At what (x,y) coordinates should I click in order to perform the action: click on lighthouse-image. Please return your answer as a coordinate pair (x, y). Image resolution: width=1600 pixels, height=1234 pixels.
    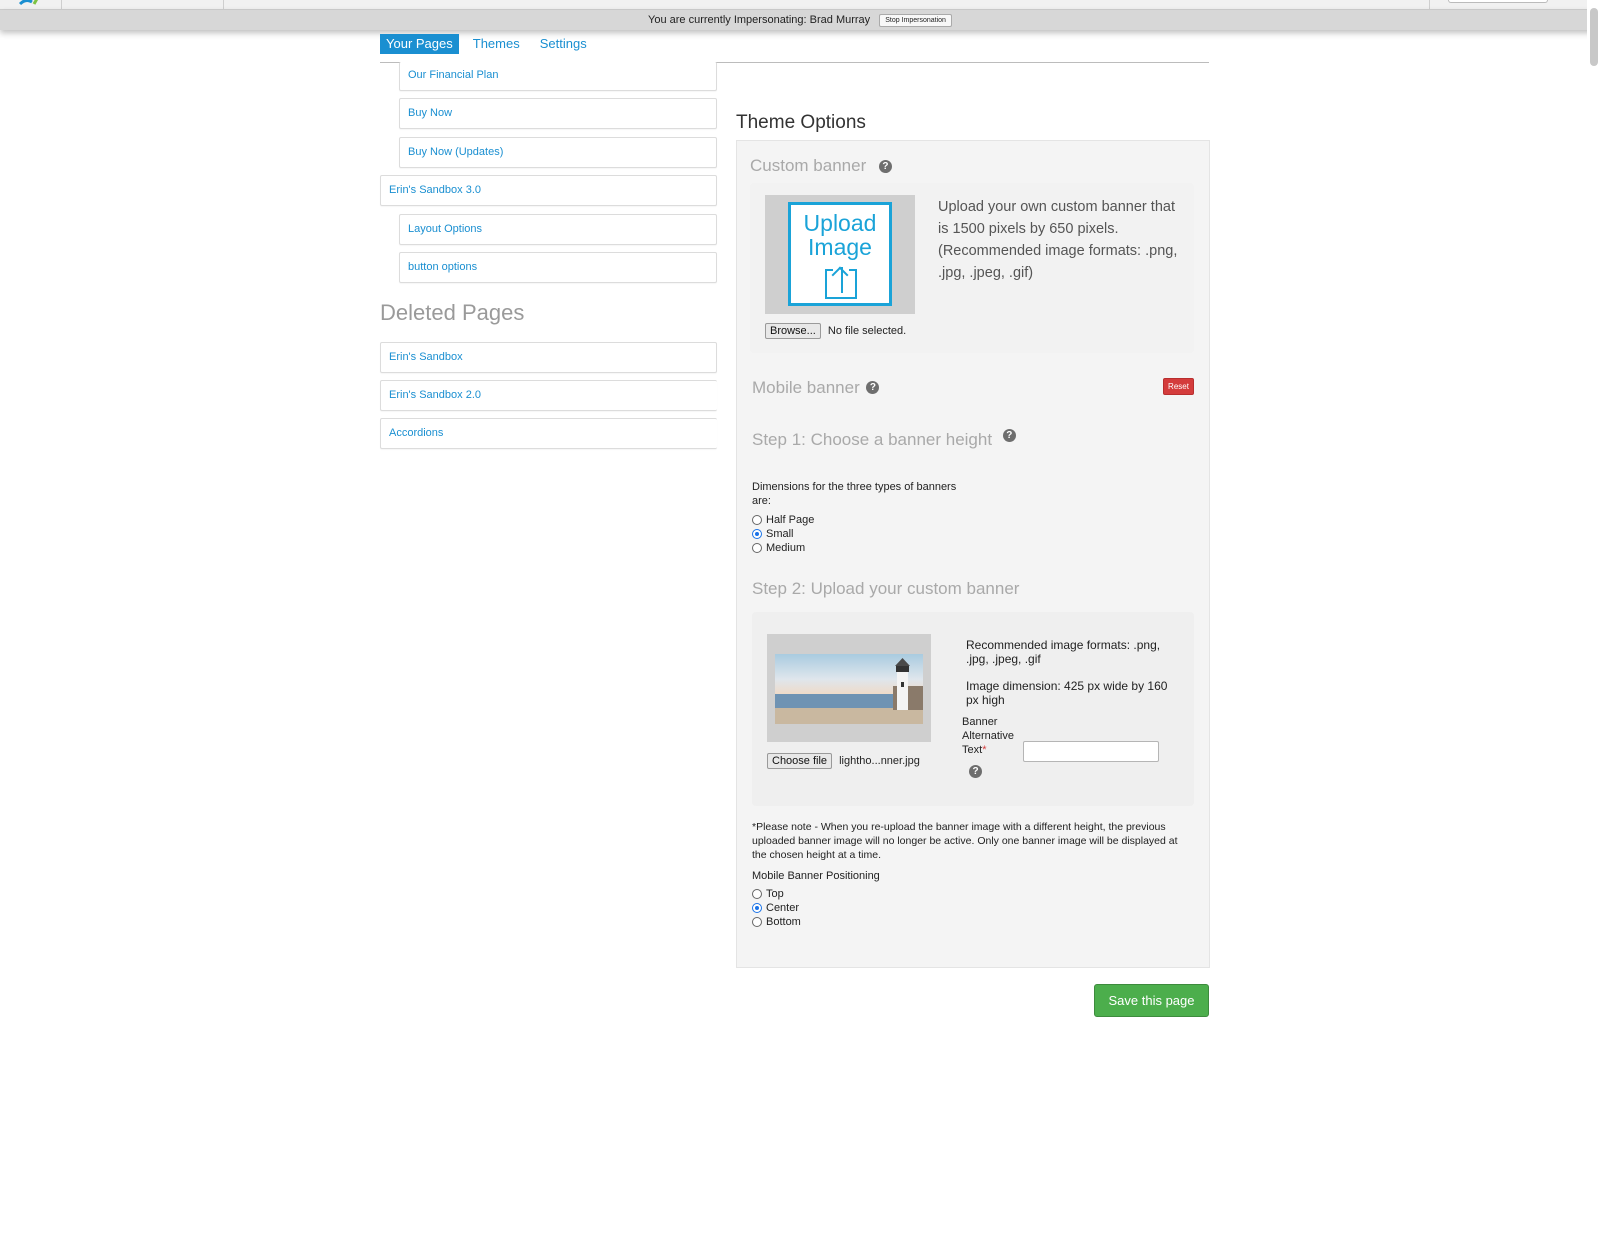
    Looking at the image, I should click on (849, 689).